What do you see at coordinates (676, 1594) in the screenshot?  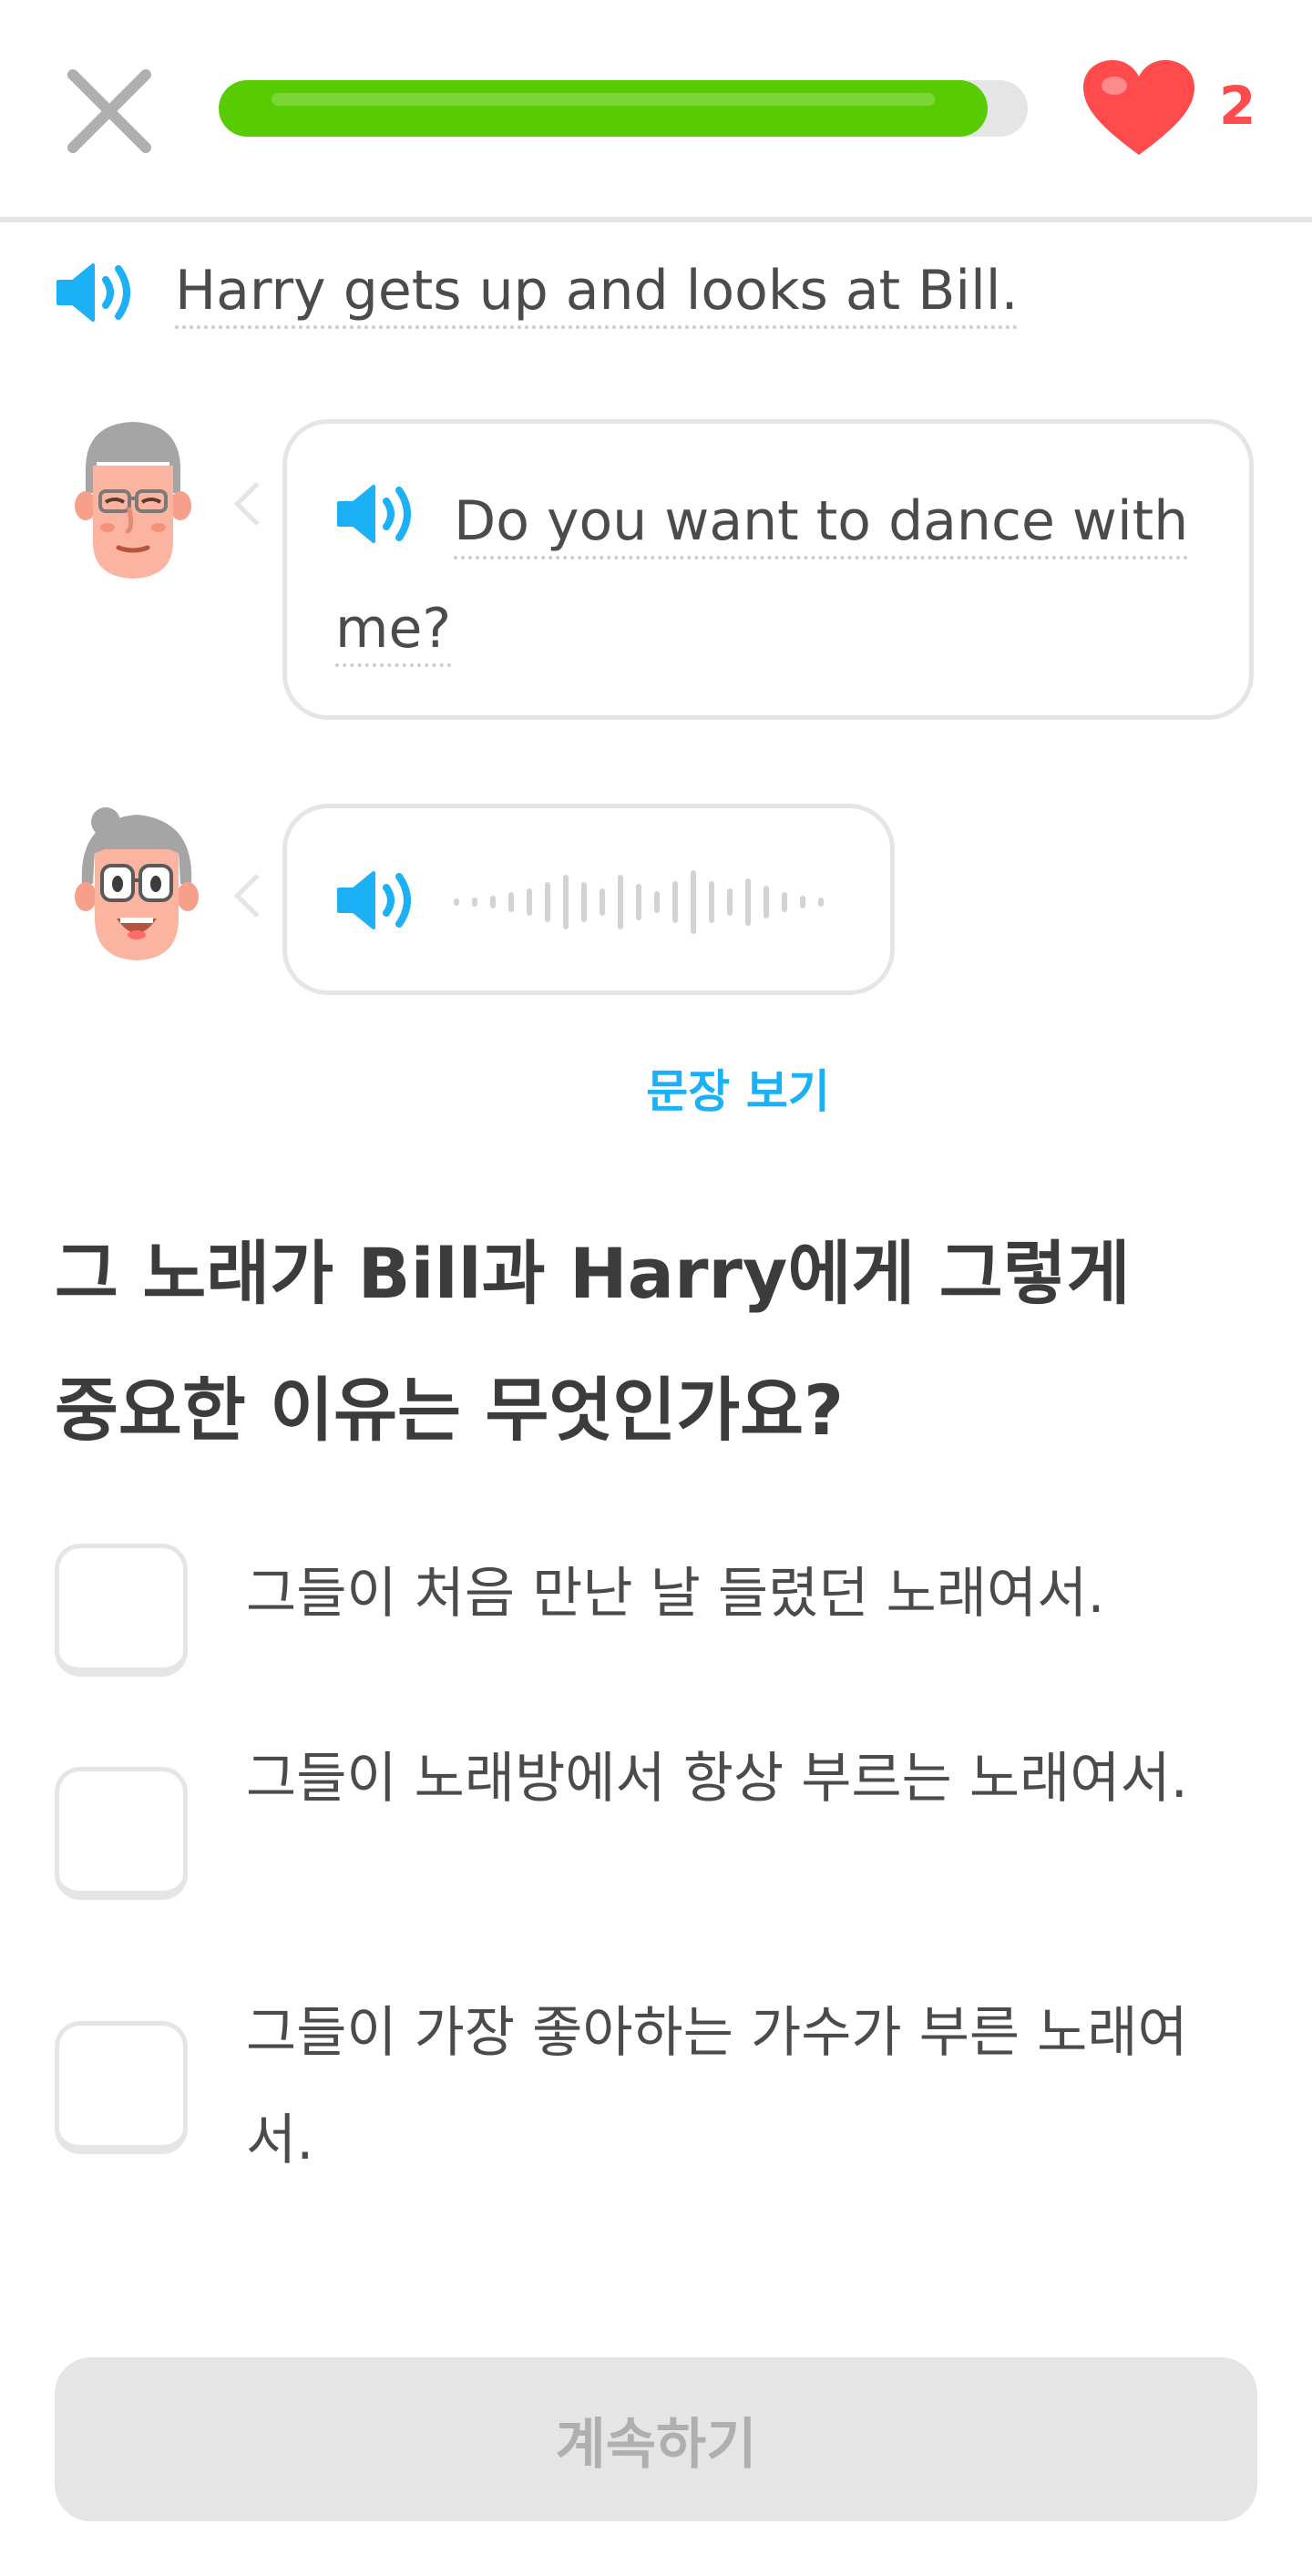 I see `answer-option-text: 그들이 처음 만난 날 들렸던 노래여서.` at bounding box center [676, 1594].